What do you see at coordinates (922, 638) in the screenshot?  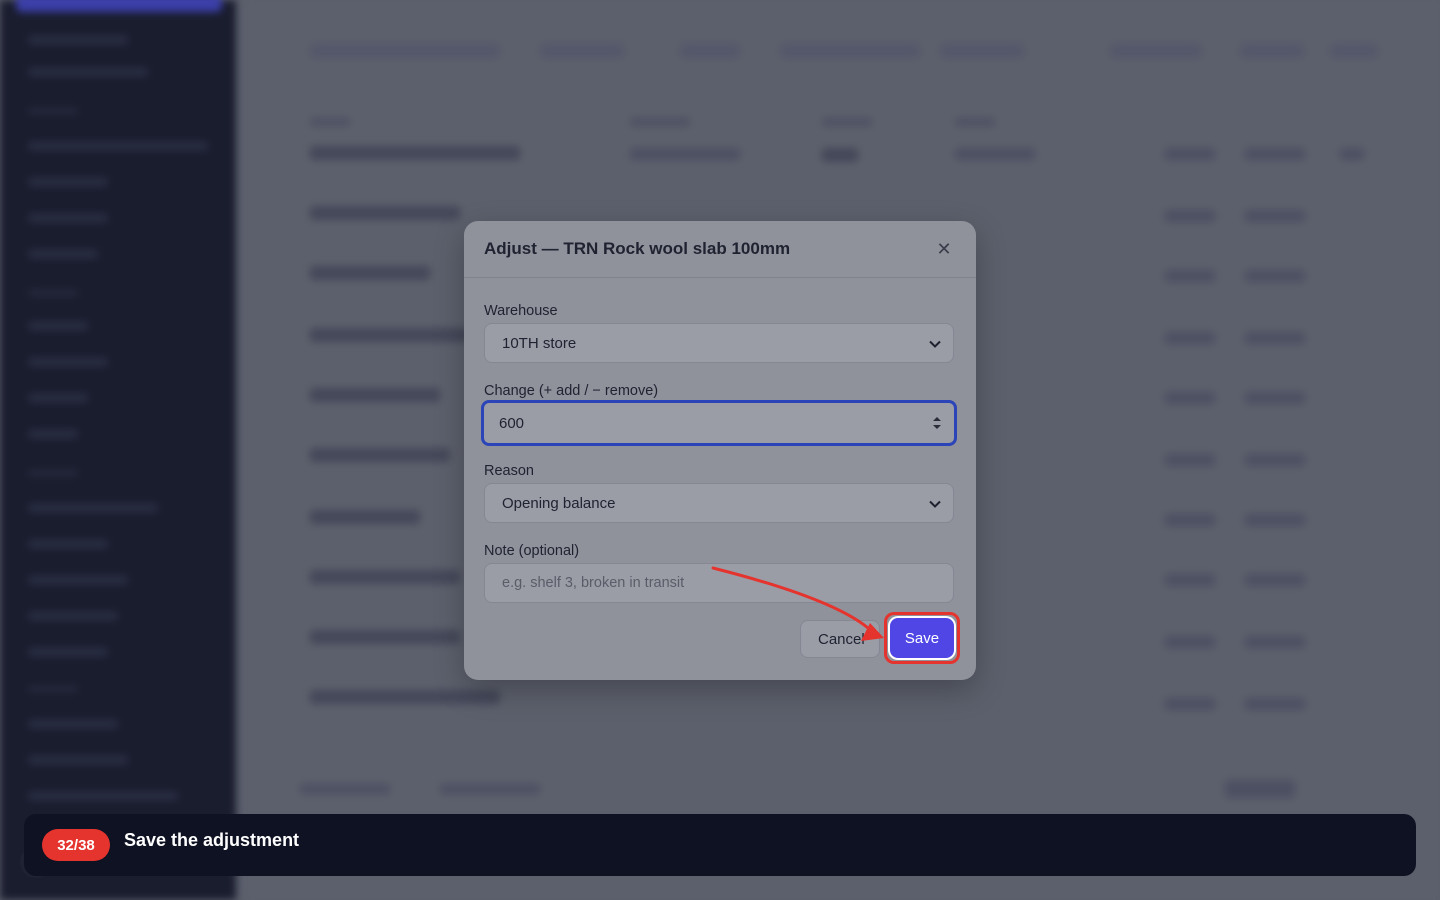 I see `save-button: Save` at bounding box center [922, 638].